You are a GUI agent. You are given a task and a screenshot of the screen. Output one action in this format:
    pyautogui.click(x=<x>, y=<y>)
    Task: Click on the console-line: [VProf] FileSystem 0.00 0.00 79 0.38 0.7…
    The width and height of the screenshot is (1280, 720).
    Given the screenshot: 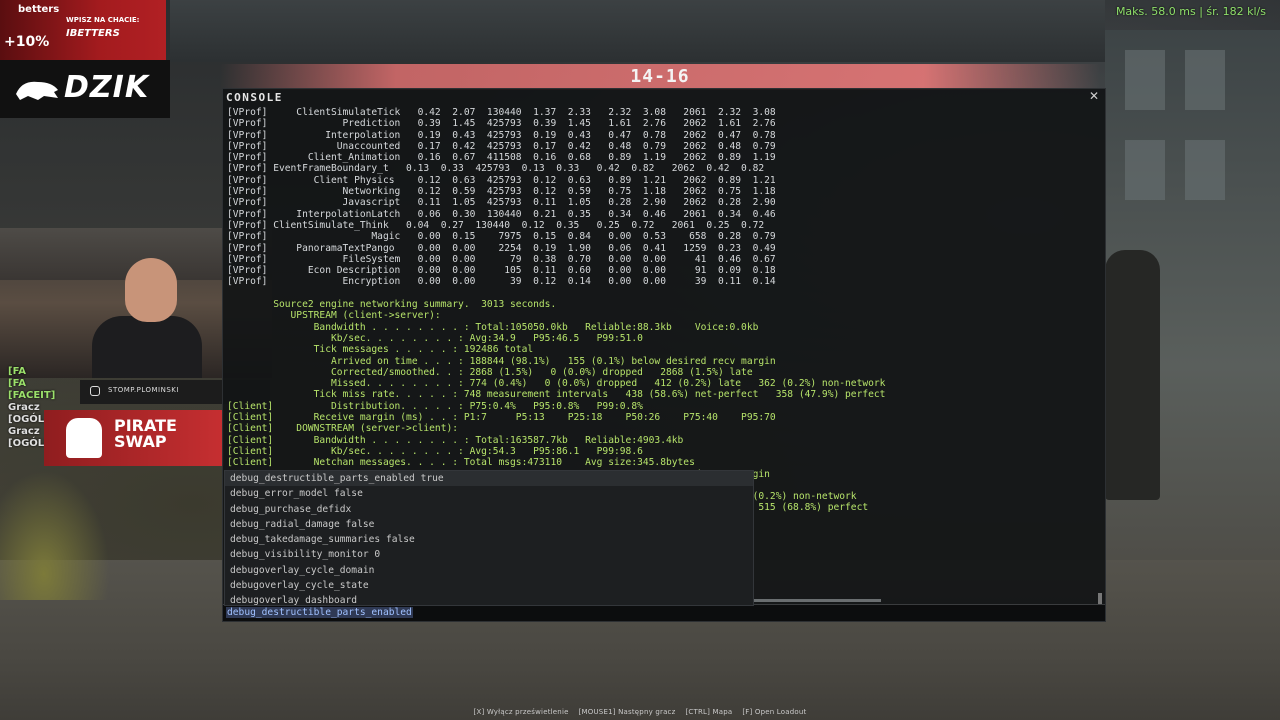 What is the action you would take?
    pyautogui.click(x=501, y=259)
    